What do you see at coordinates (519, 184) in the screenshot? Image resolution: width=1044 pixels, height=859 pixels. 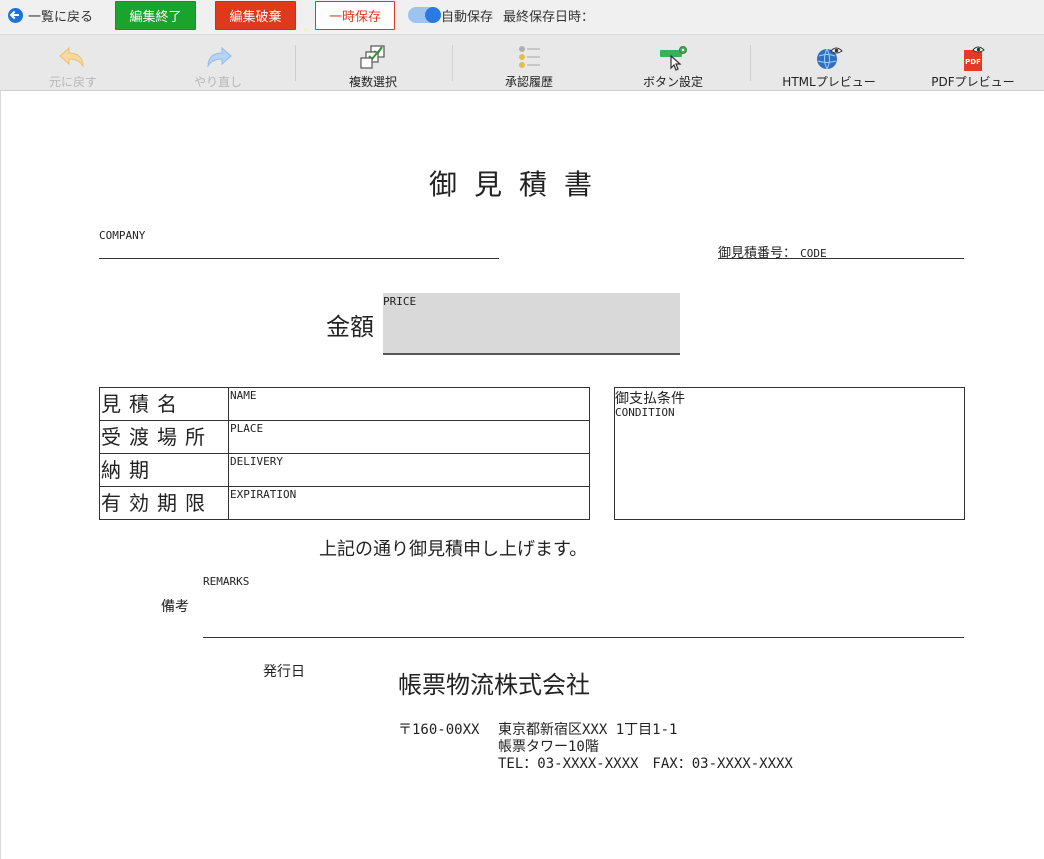 I see `document-title: 御見積書` at bounding box center [519, 184].